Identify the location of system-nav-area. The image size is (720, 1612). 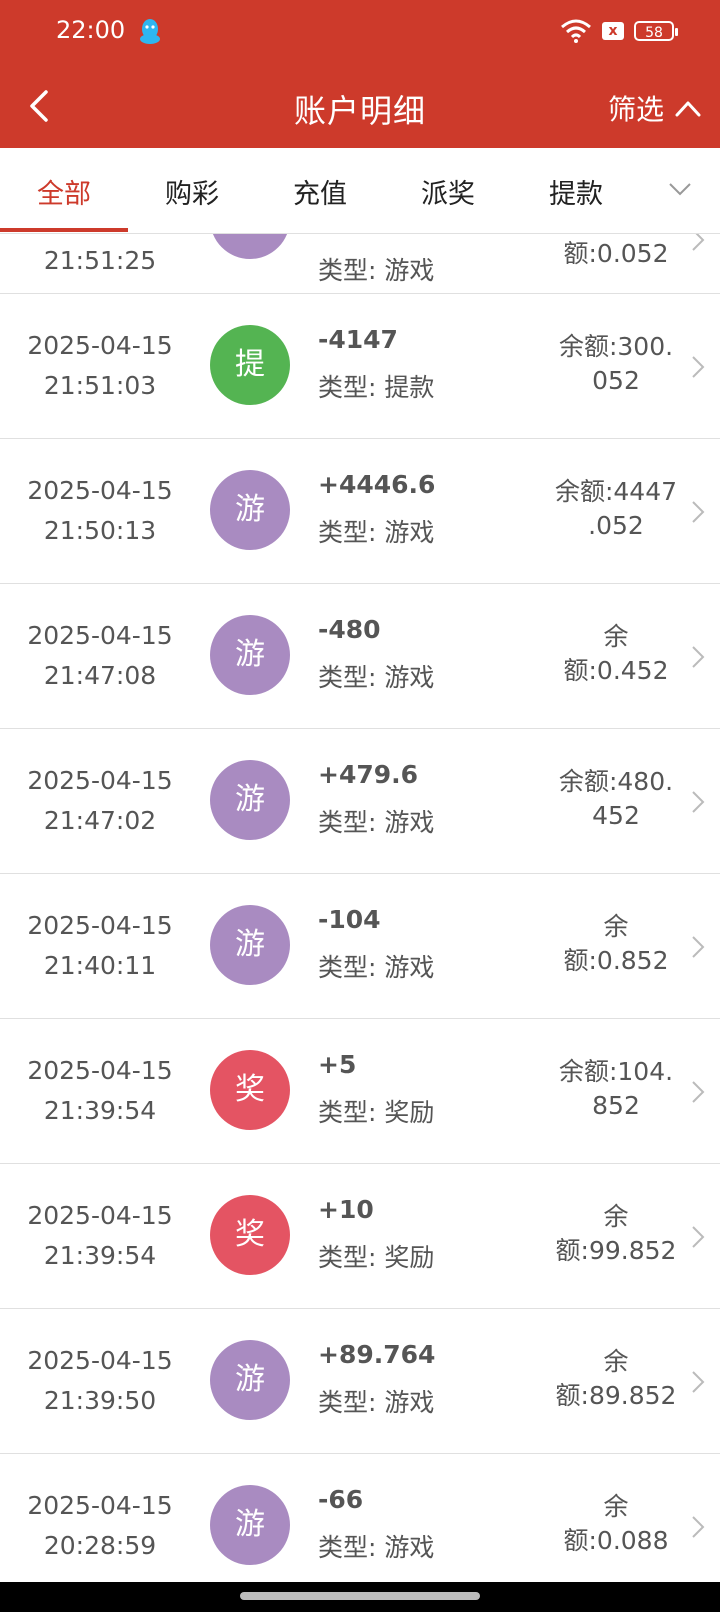
(360, 1597).